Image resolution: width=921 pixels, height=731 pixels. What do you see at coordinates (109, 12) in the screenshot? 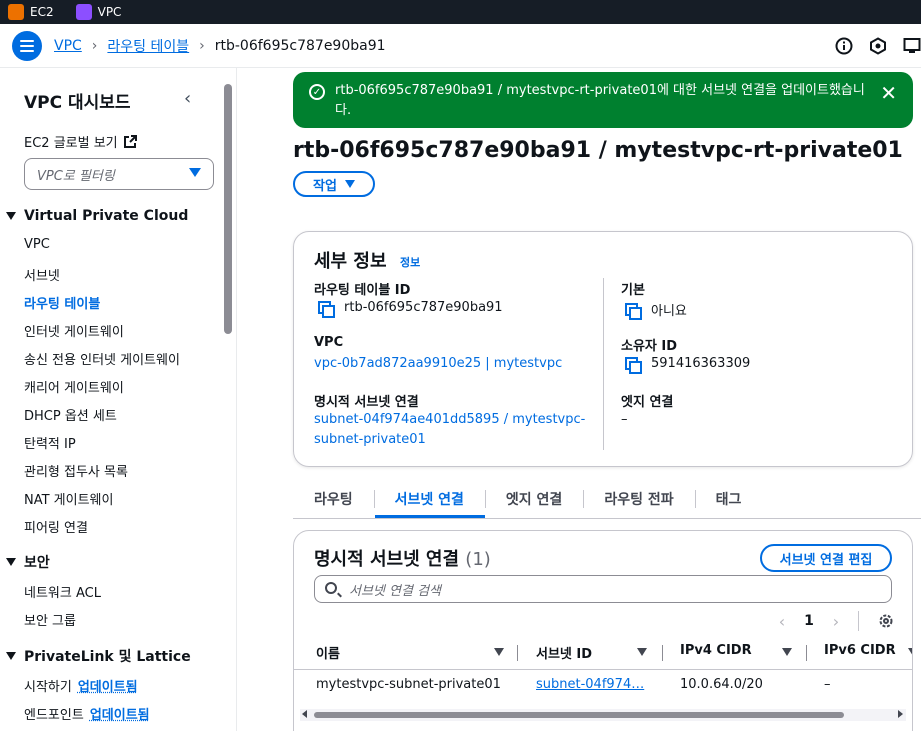
I see `service-vpc-label: VPC` at bounding box center [109, 12].